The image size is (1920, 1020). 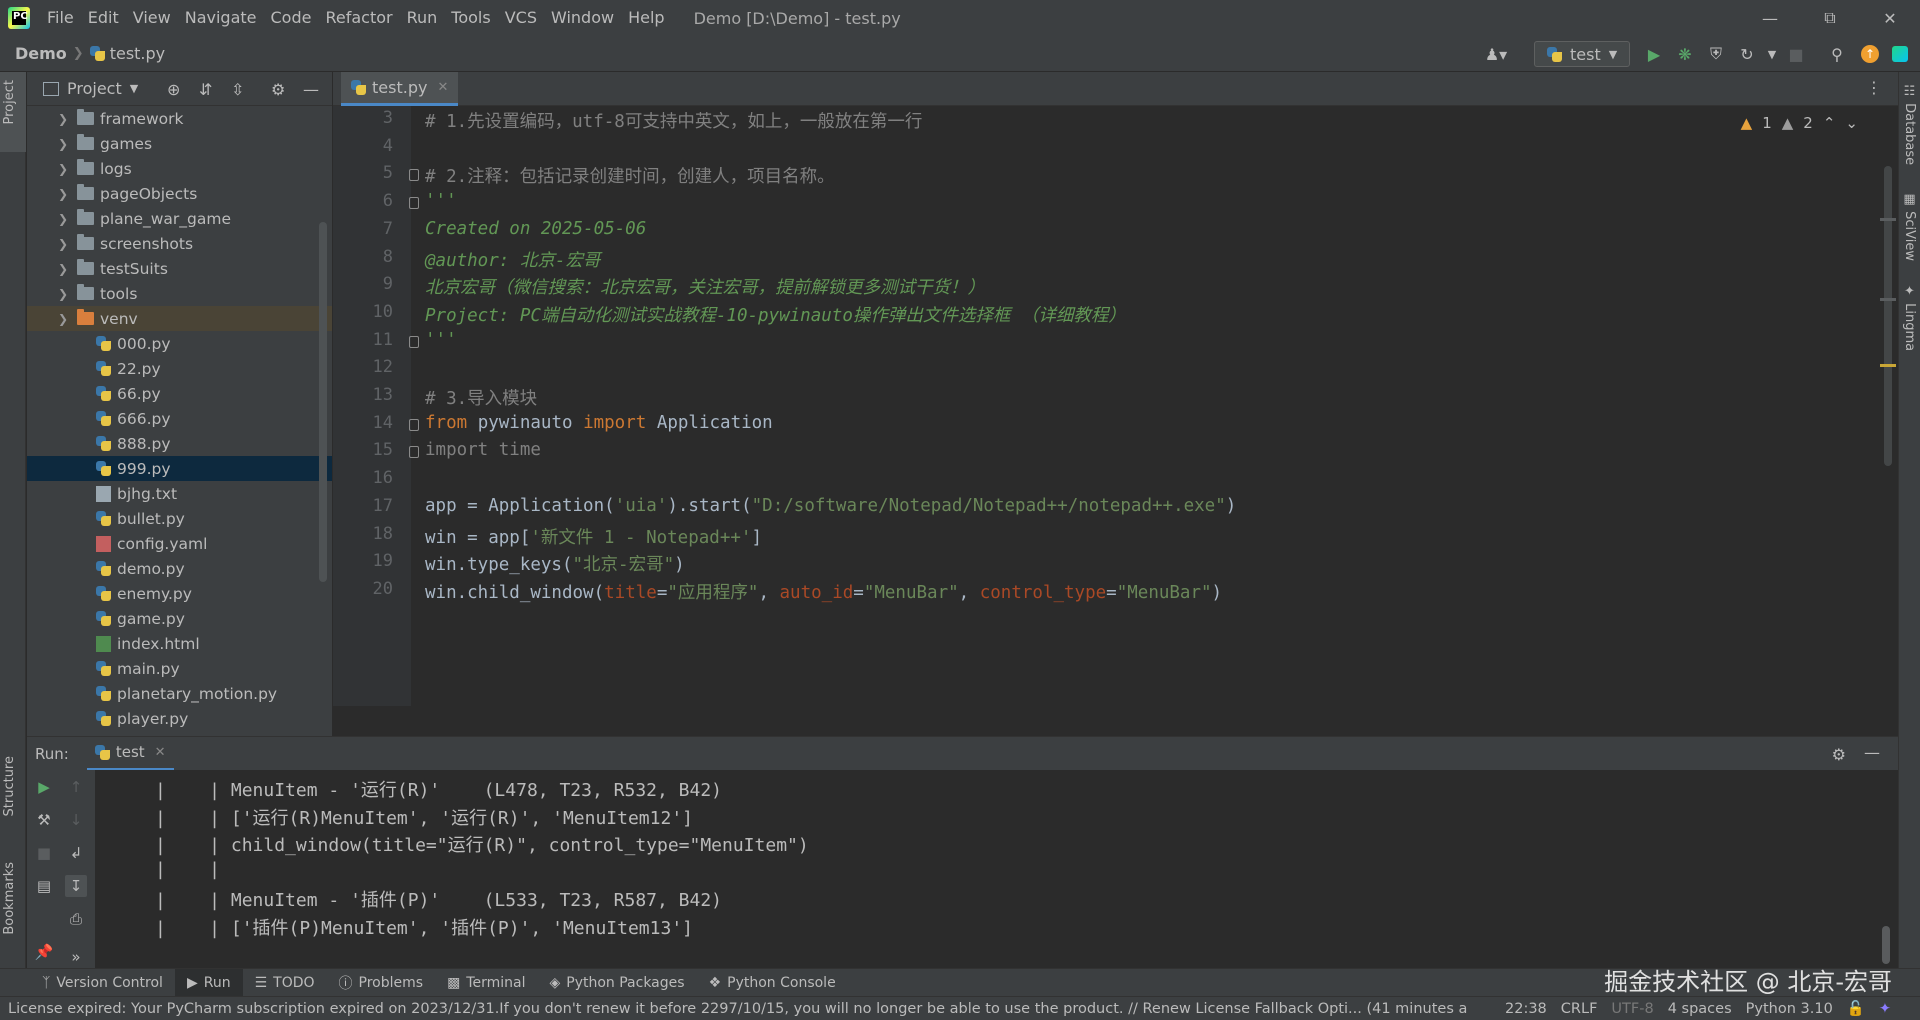 I want to click on project-panel-title: Project, so click(x=94, y=88).